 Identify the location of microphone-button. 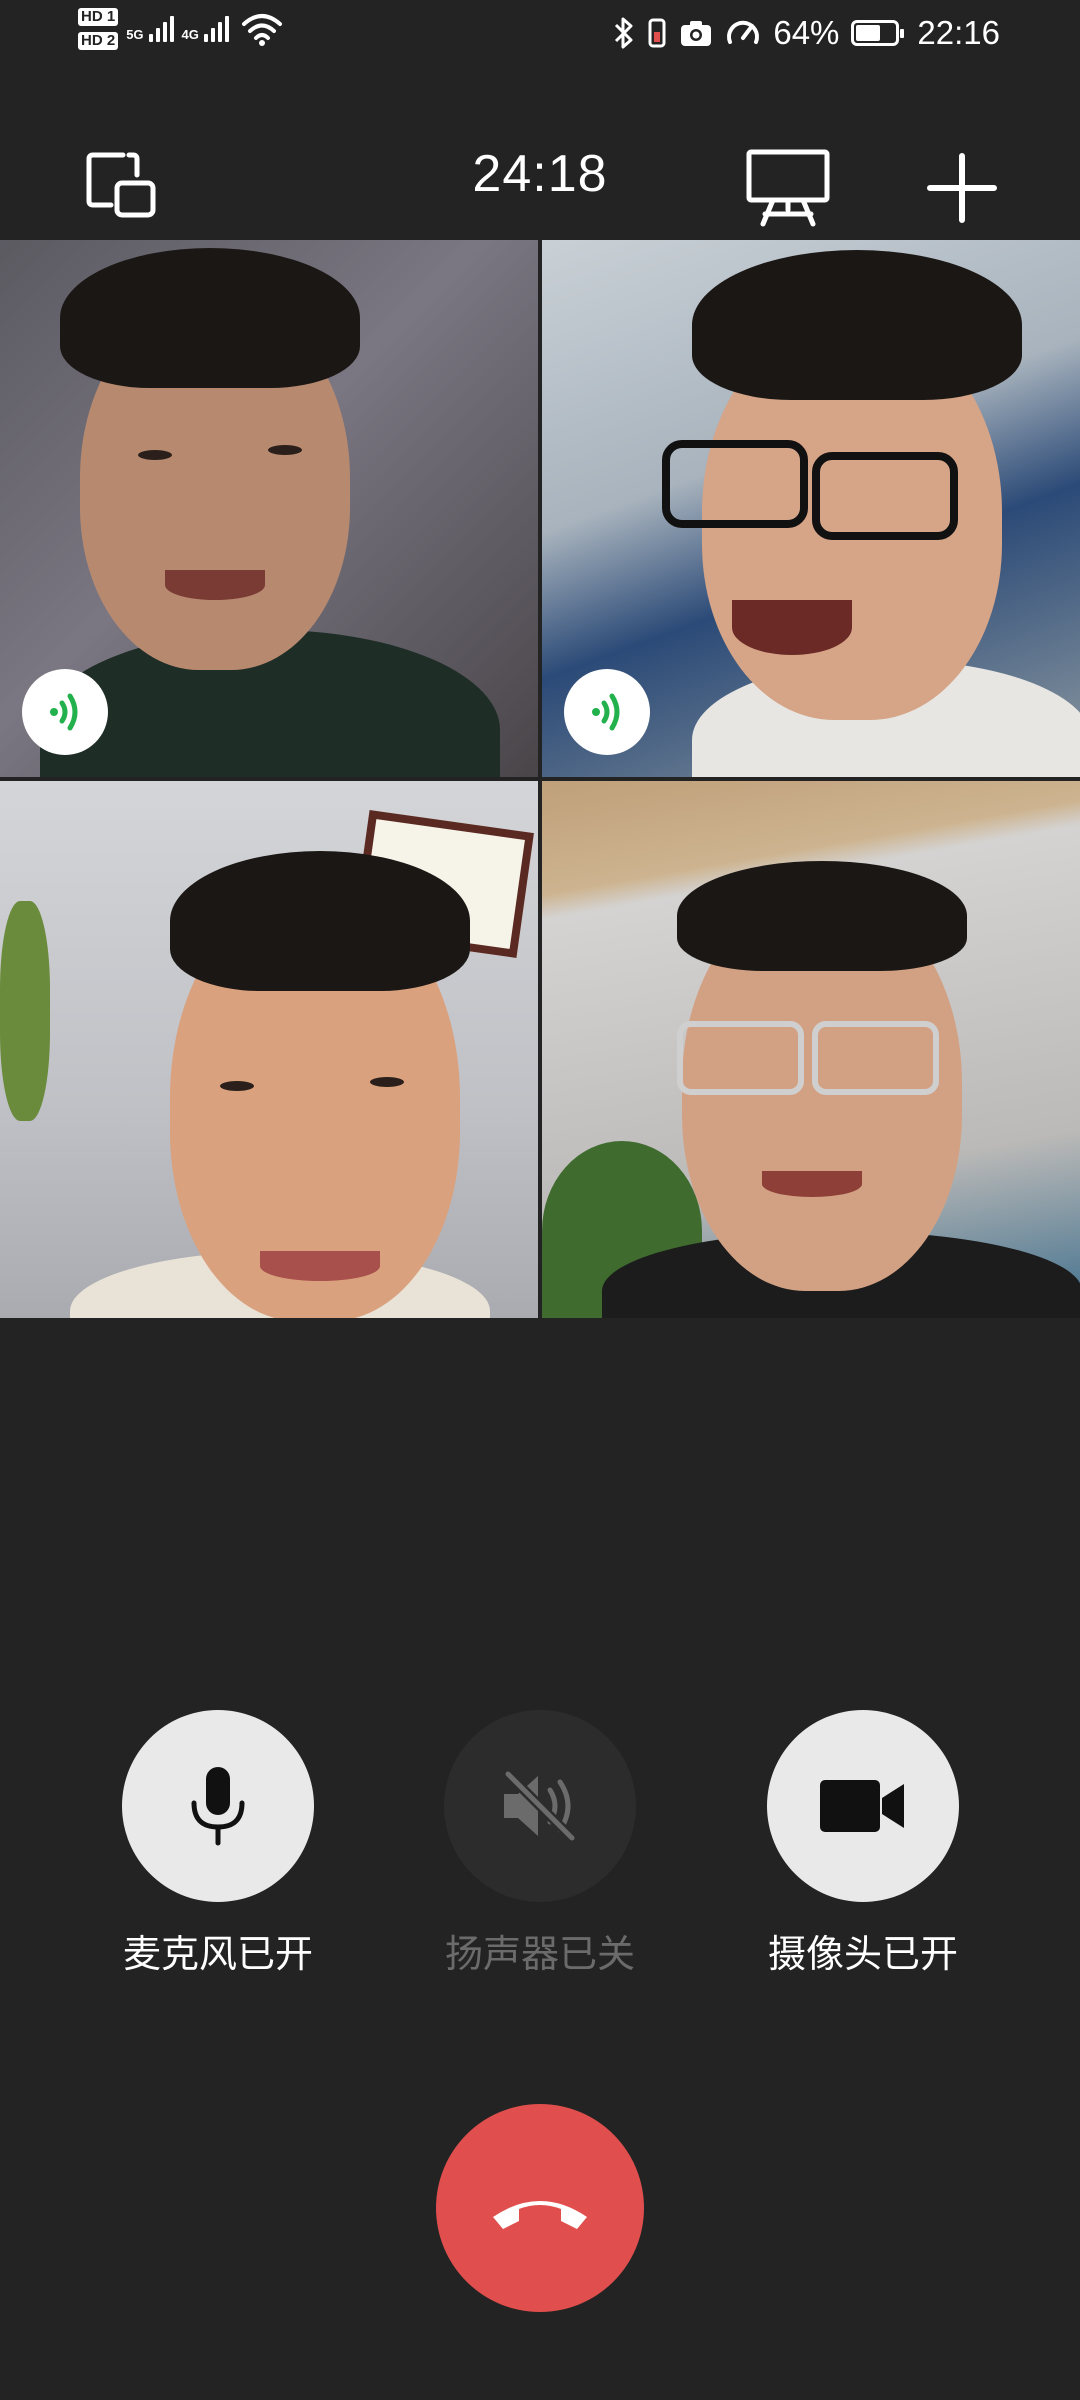
(218, 1806).